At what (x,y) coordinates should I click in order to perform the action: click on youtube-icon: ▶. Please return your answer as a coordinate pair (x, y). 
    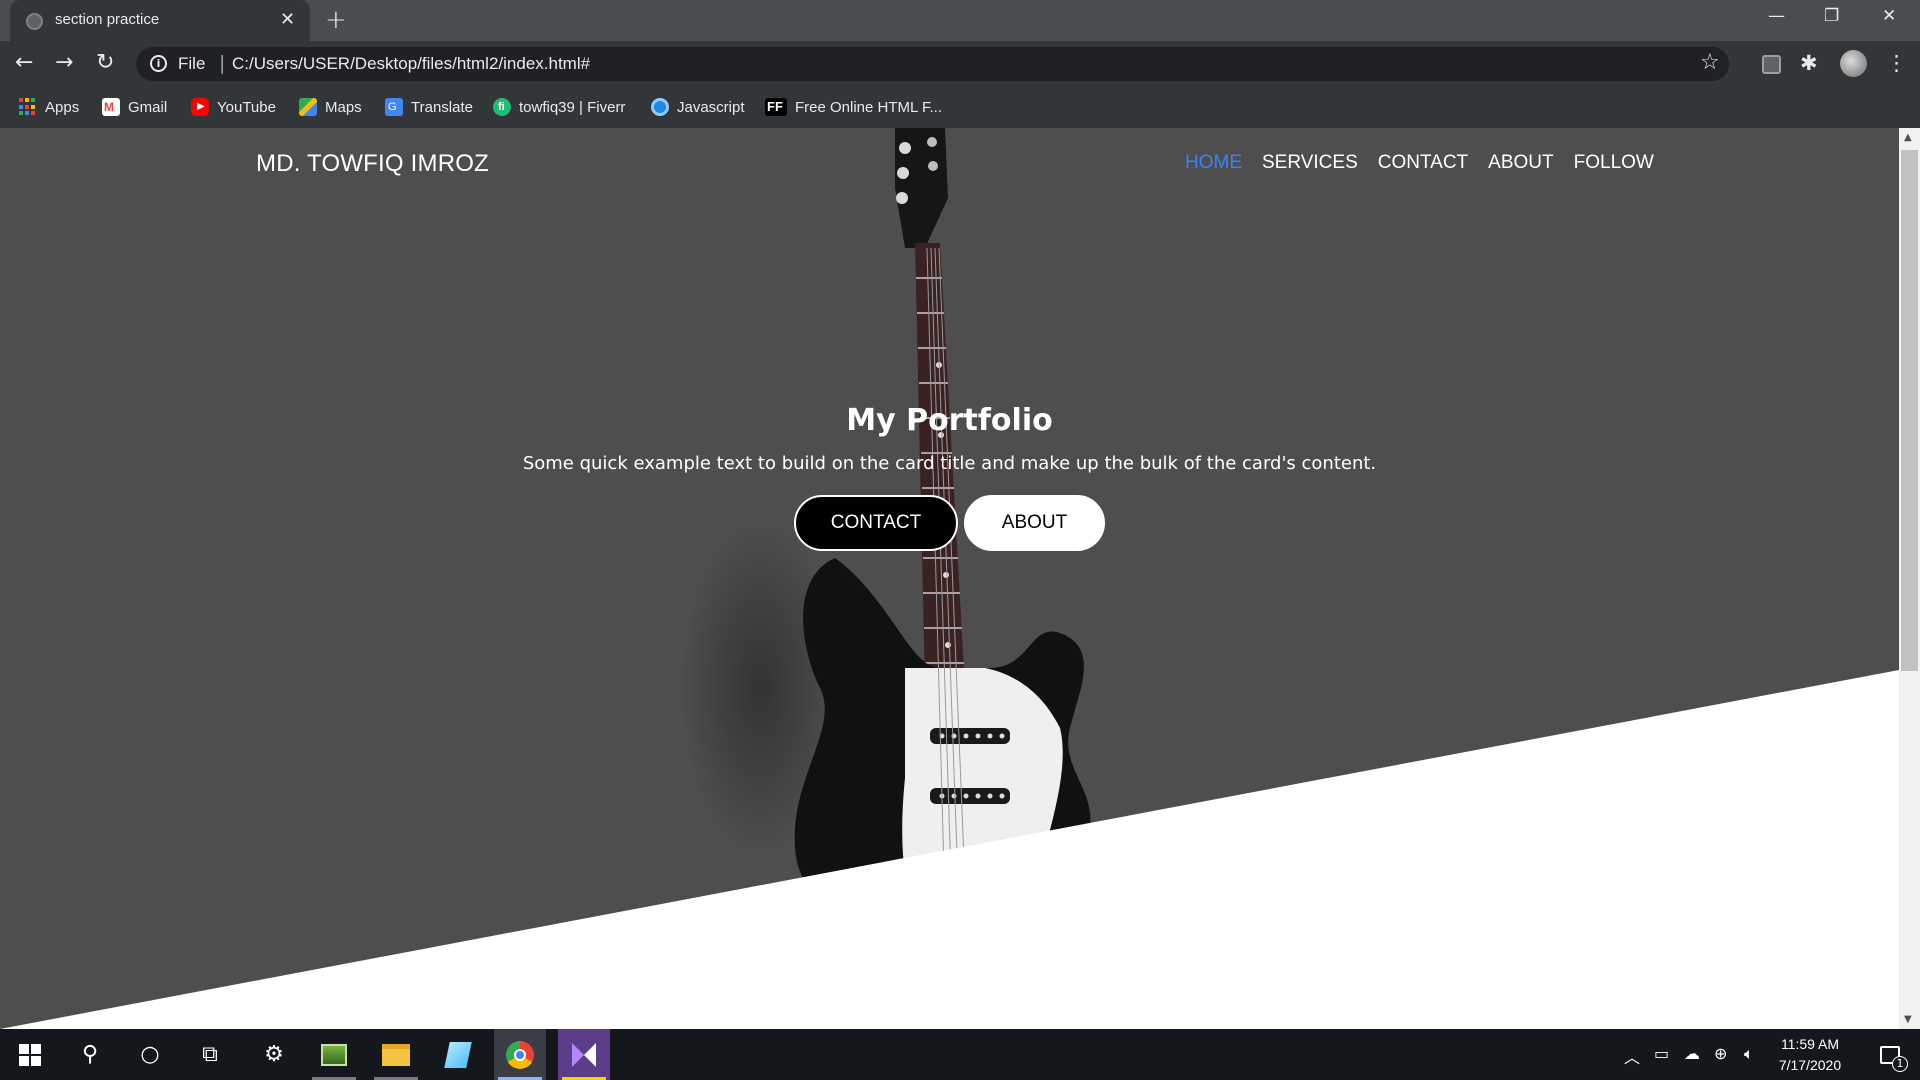
    Looking at the image, I should click on (200, 107).